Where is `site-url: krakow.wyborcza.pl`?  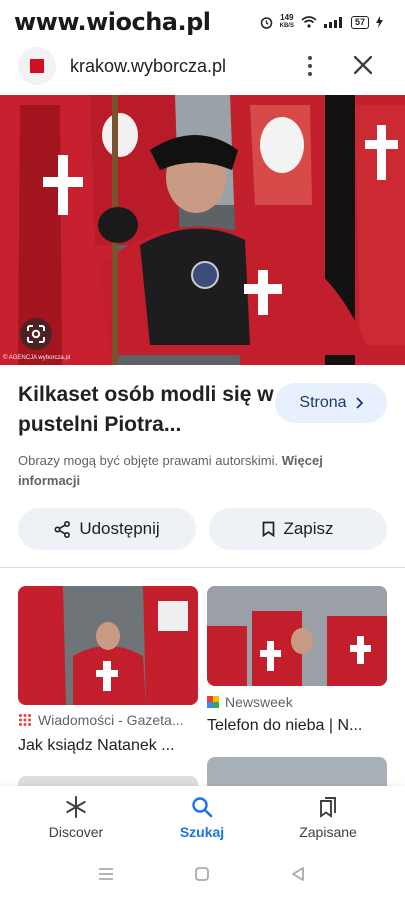
site-url: krakow.wyborcza.pl is located at coordinates (148, 66).